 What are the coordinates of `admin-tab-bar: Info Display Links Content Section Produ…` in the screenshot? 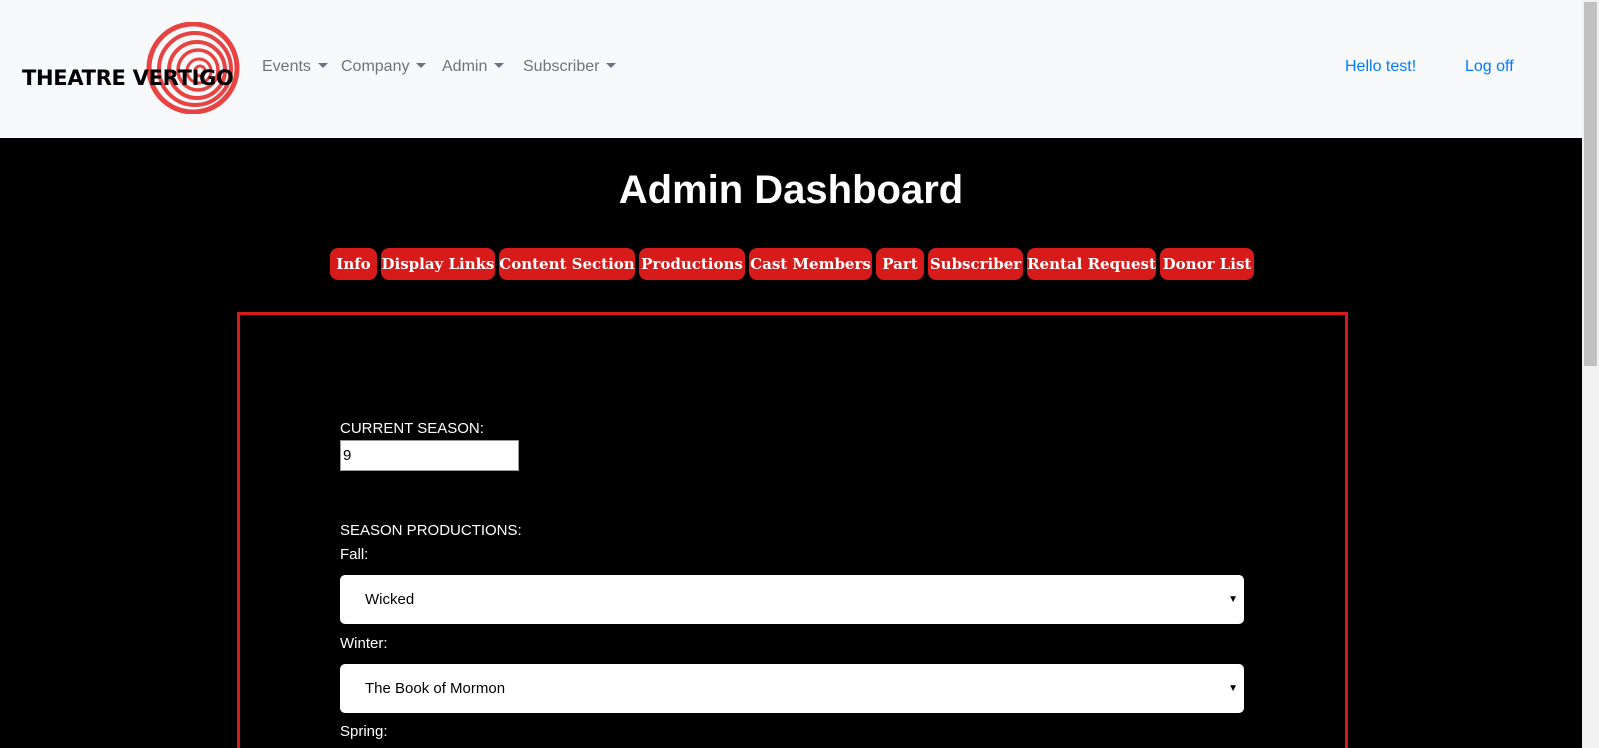 It's located at (791, 264).